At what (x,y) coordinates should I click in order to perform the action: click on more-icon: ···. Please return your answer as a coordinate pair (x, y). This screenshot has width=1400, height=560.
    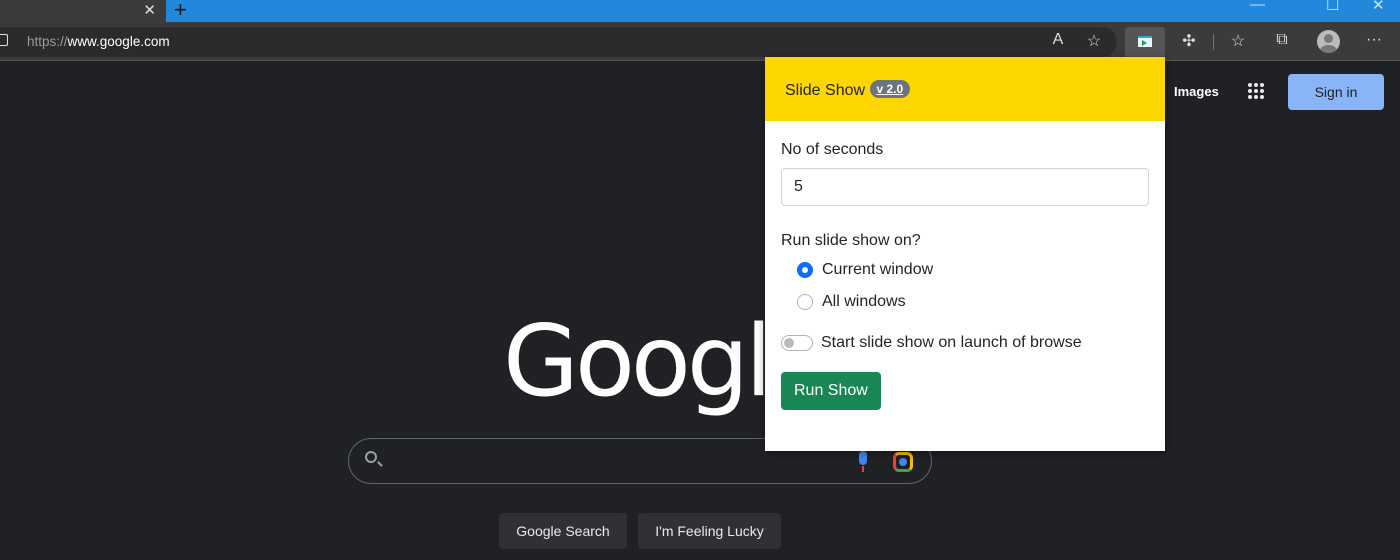
    Looking at the image, I should click on (1374, 40).